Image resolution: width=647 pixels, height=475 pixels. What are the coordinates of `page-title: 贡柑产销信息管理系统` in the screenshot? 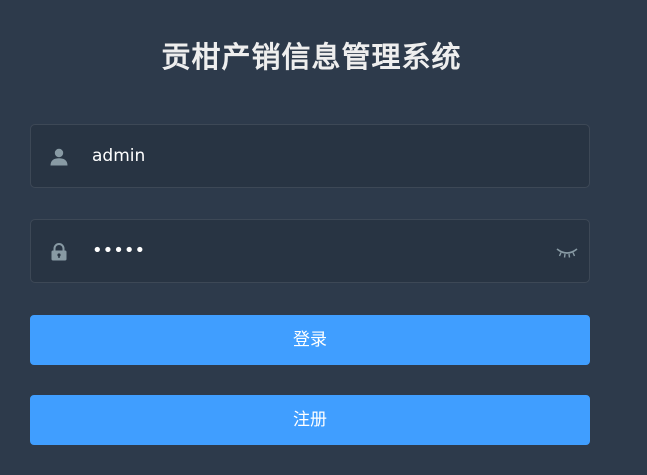 It's located at (311, 57).